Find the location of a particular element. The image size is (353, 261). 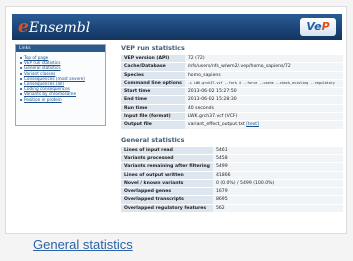

row-value: 72 (72) is located at coordinates (263, 59).